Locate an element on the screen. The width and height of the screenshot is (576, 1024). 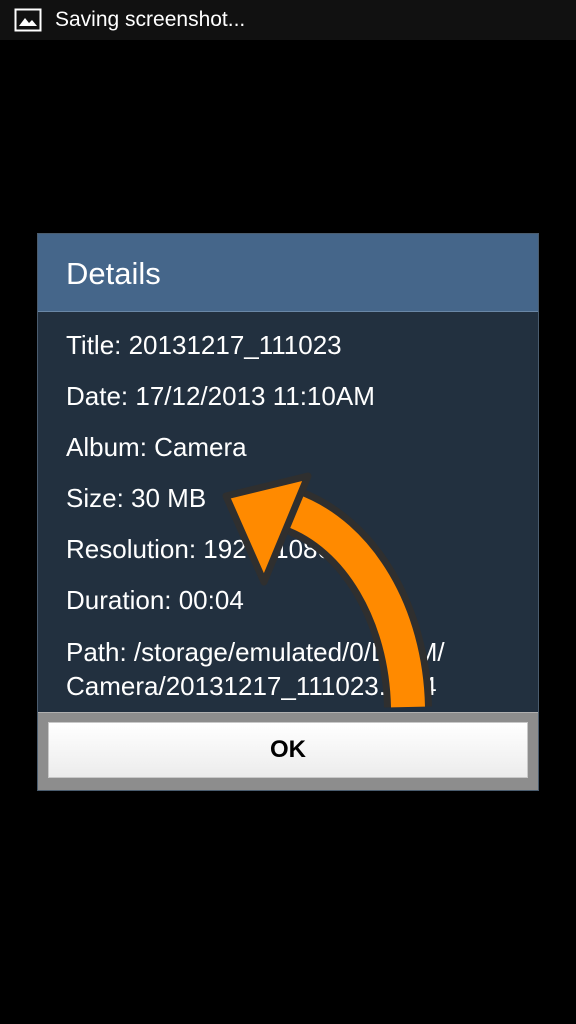
image-icon is located at coordinates (28, 20).